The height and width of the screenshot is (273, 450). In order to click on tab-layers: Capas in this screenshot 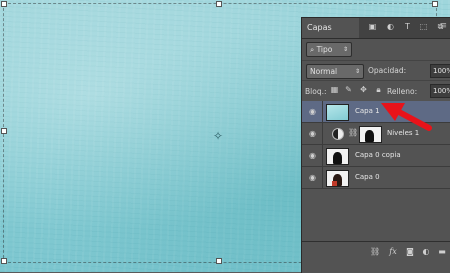, I will do `click(330, 28)`.